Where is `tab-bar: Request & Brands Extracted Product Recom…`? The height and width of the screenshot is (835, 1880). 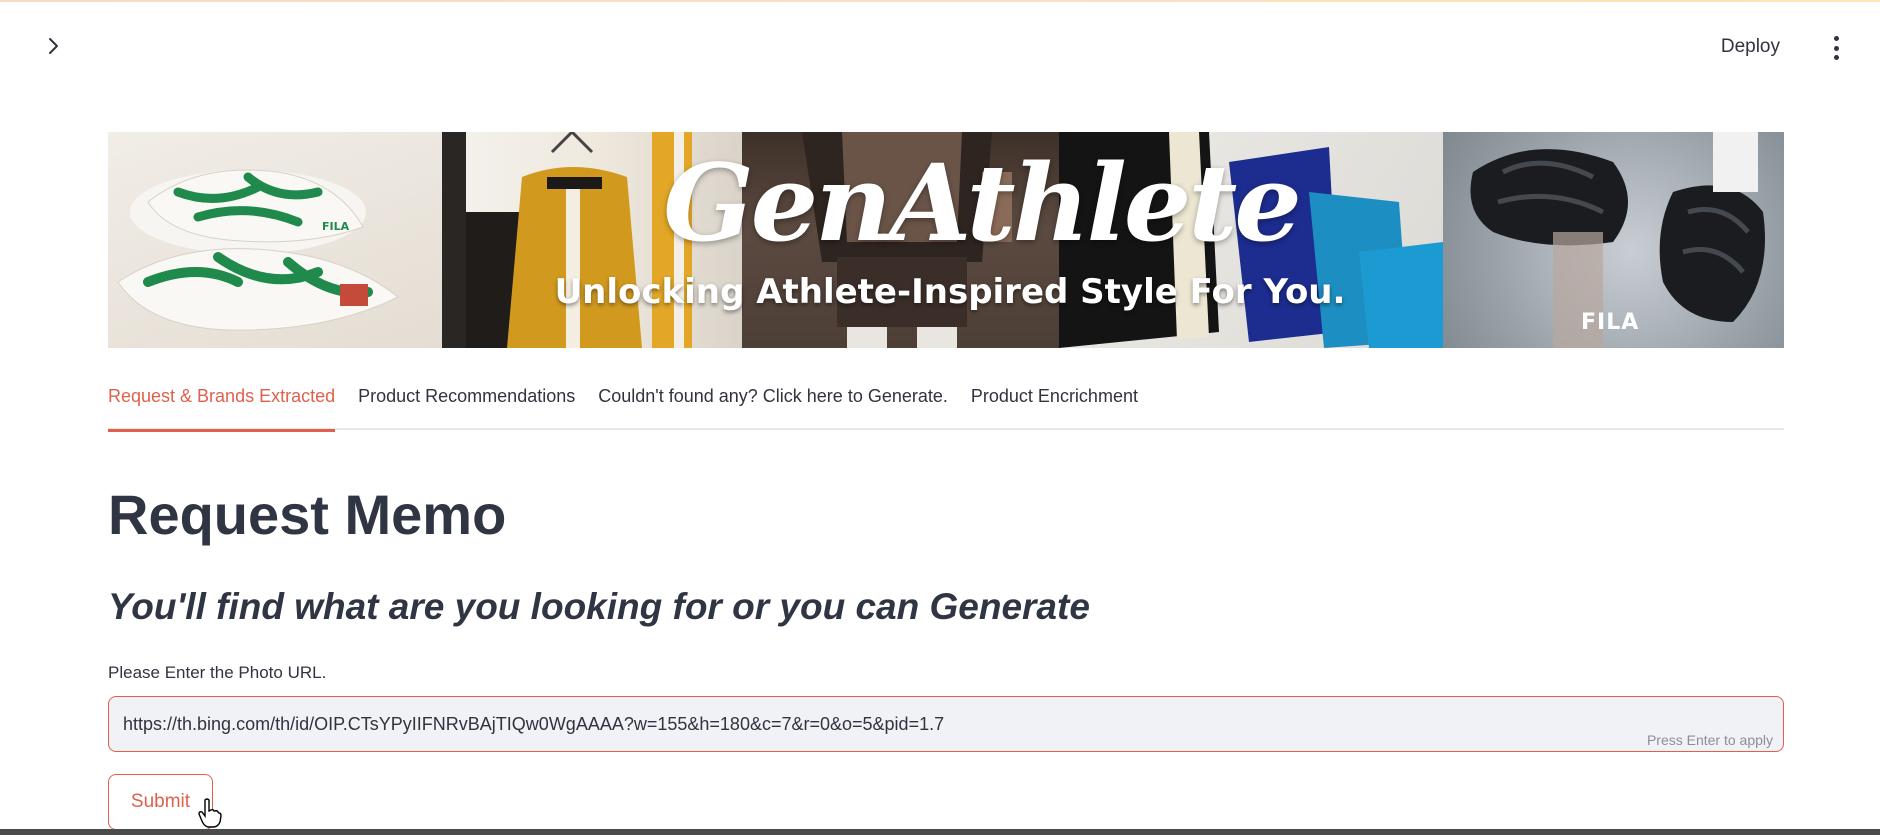 tab-bar: Request & Brands Extracted Product Recom… is located at coordinates (946, 406).